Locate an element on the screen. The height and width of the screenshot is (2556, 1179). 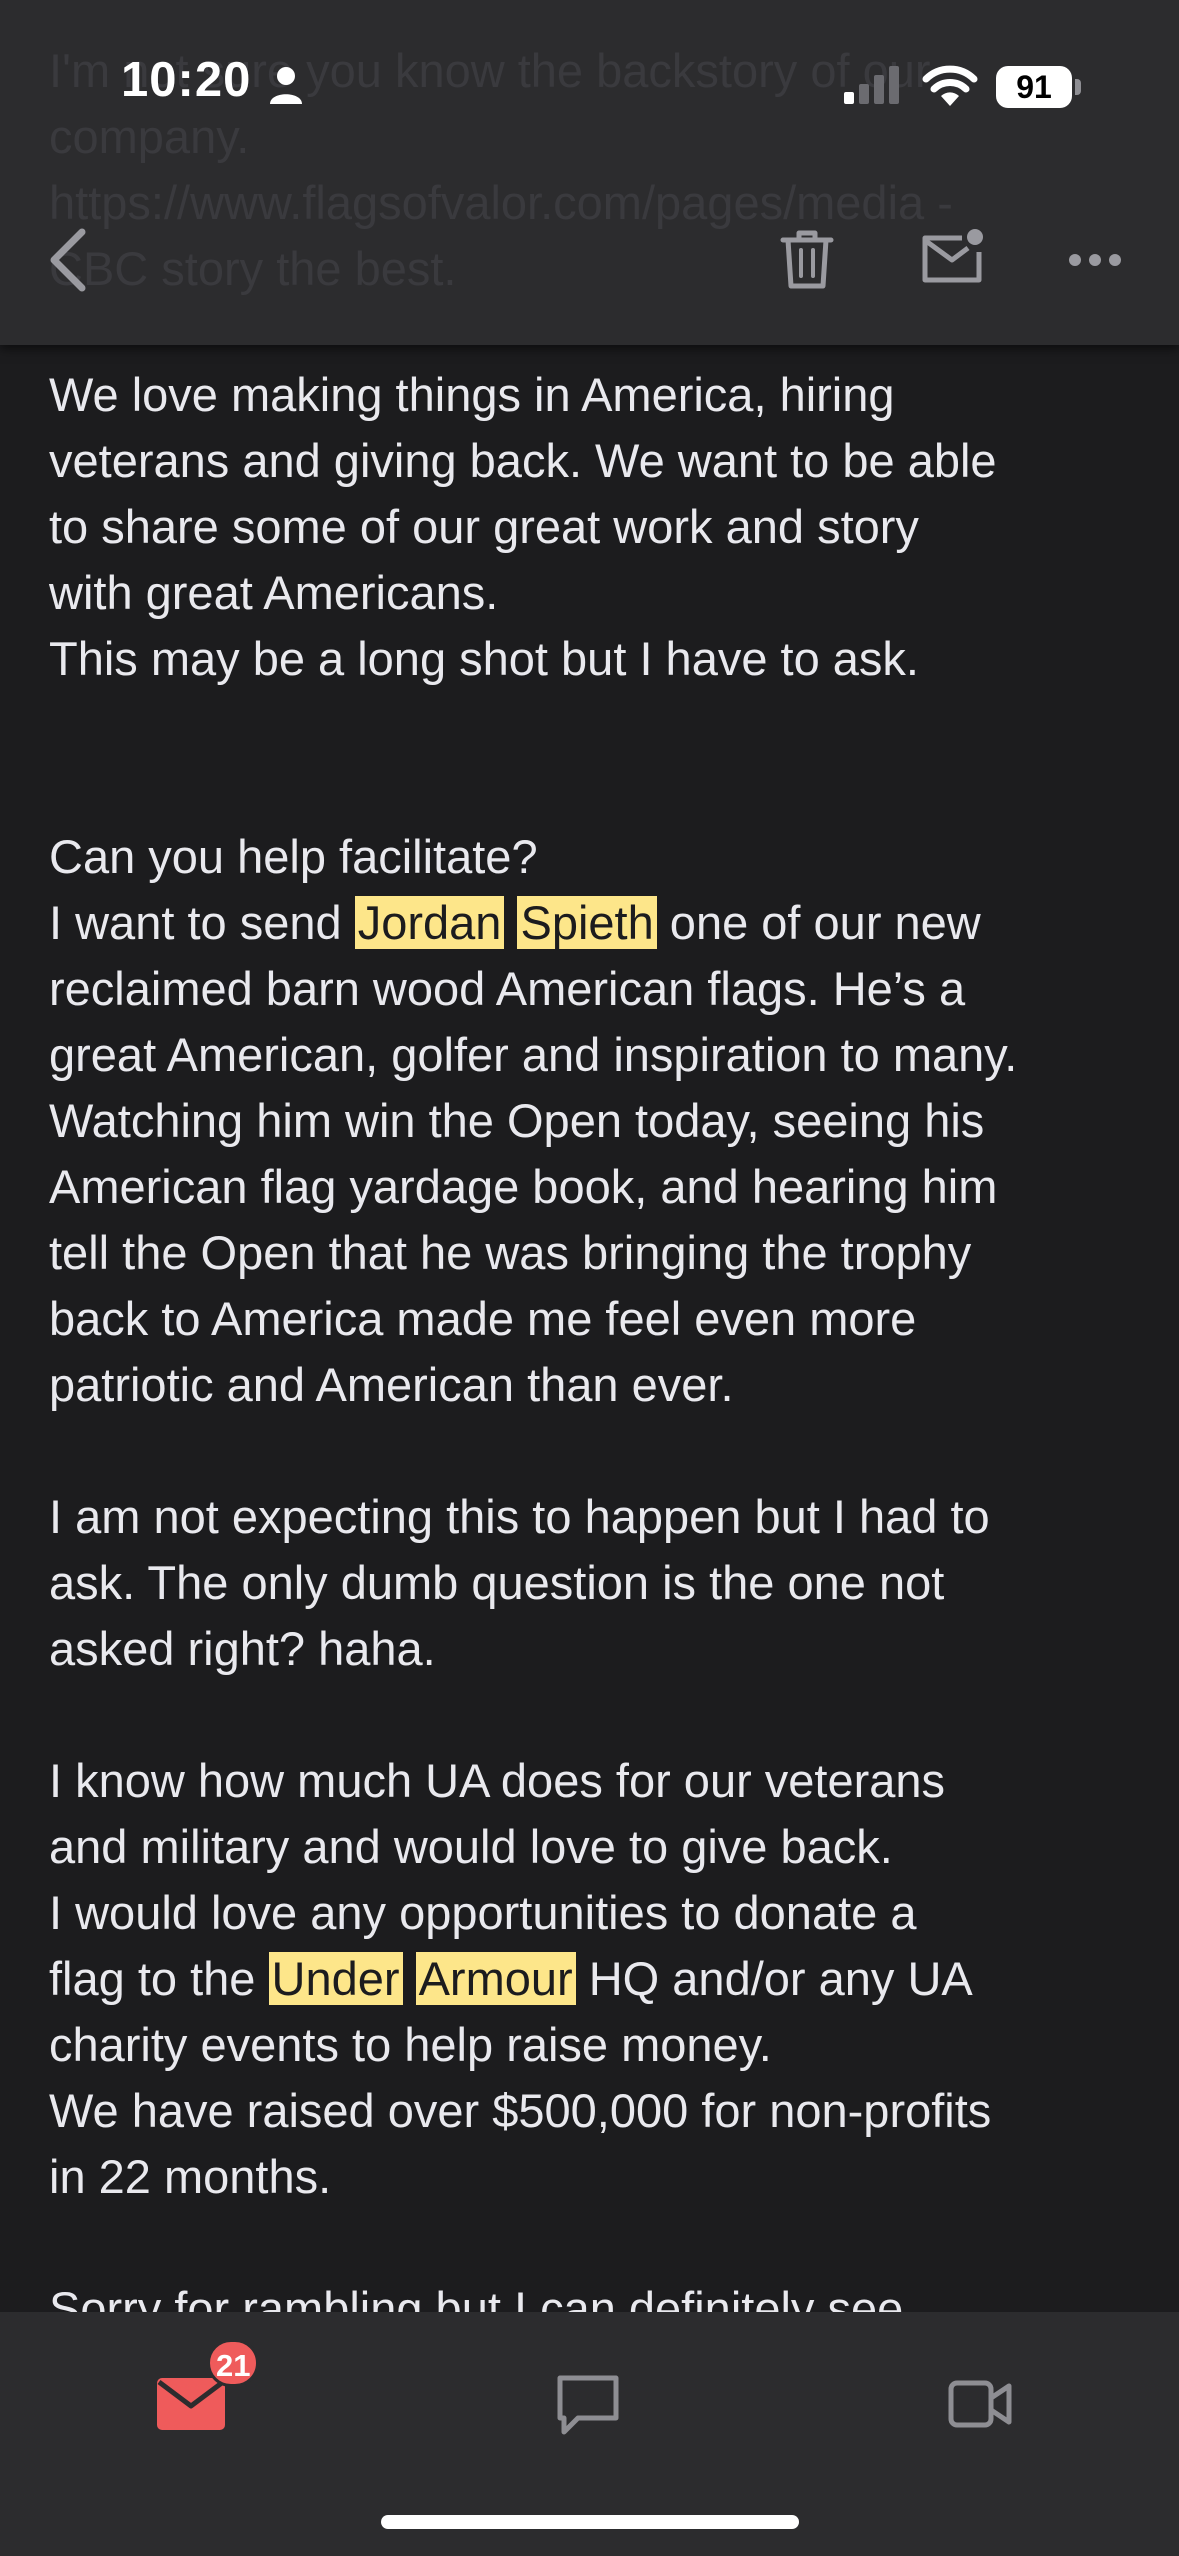
more-icon is located at coordinates (1095, 260).